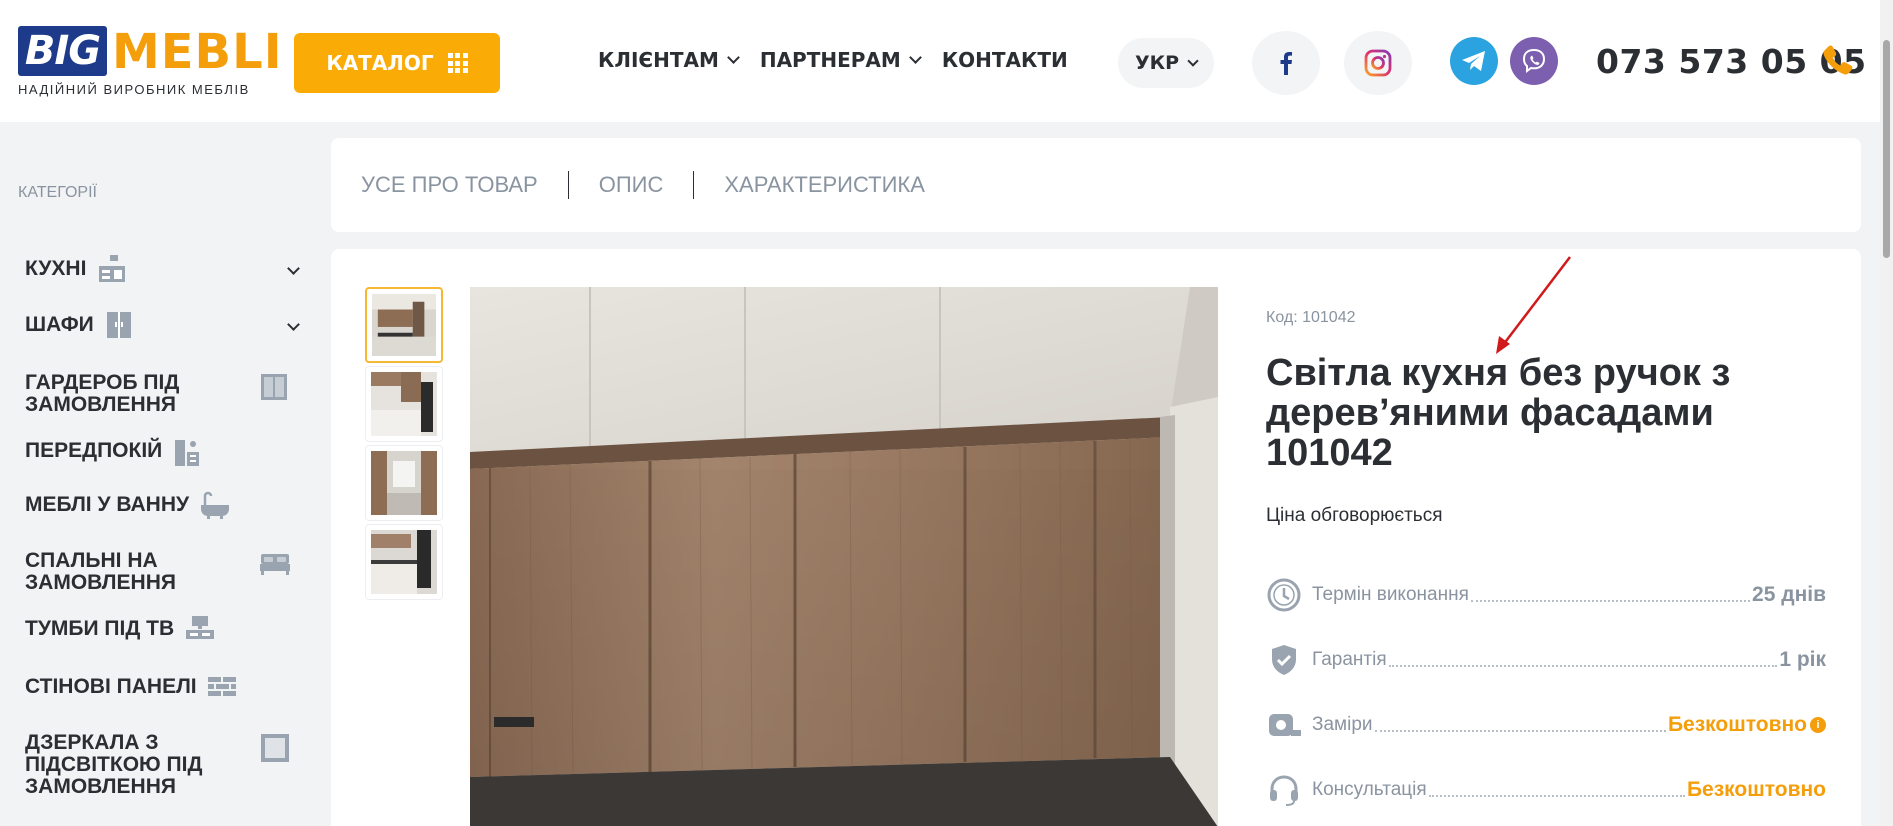 The height and width of the screenshot is (826, 1893). I want to click on facebook-icon, so click(1286, 63).